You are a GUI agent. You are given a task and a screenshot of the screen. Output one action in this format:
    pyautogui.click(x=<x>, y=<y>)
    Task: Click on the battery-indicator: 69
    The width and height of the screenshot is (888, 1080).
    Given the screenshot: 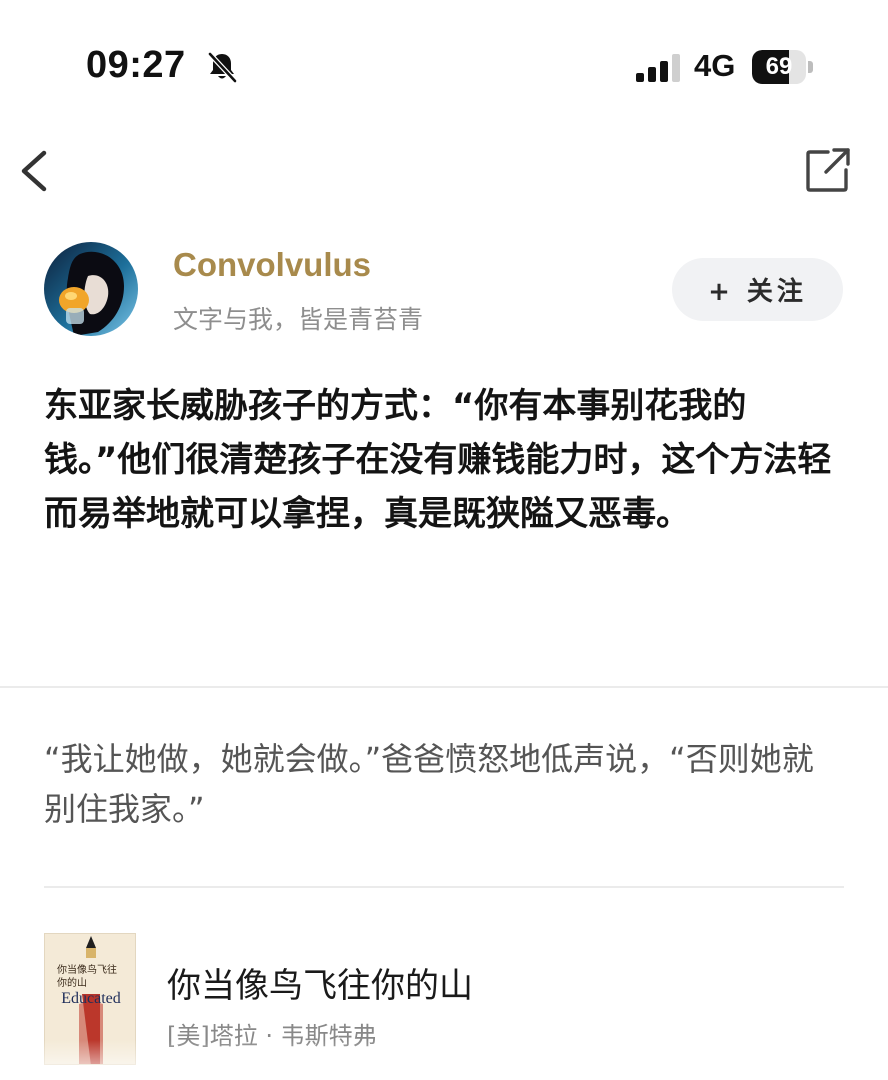 What is the action you would take?
    pyautogui.click(x=783, y=67)
    